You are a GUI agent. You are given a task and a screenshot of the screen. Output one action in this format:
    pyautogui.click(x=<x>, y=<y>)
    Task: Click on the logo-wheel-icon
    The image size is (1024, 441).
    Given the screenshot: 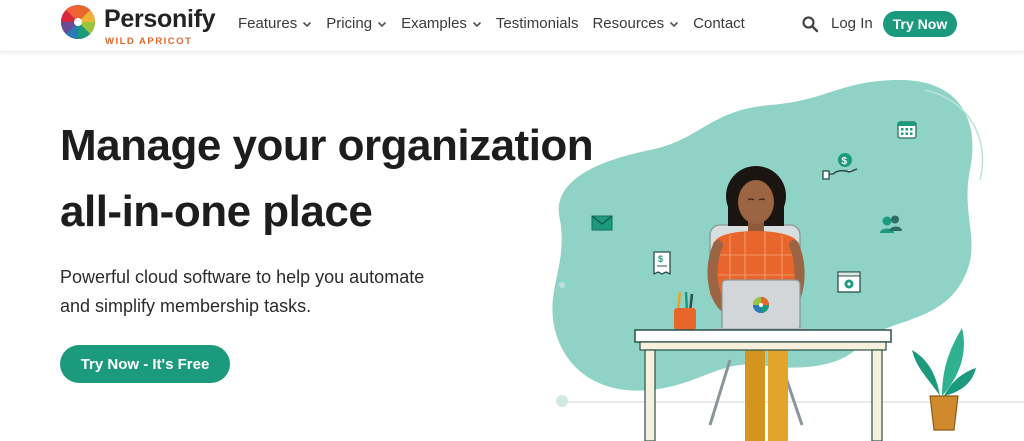 What is the action you would take?
    pyautogui.click(x=78, y=22)
    